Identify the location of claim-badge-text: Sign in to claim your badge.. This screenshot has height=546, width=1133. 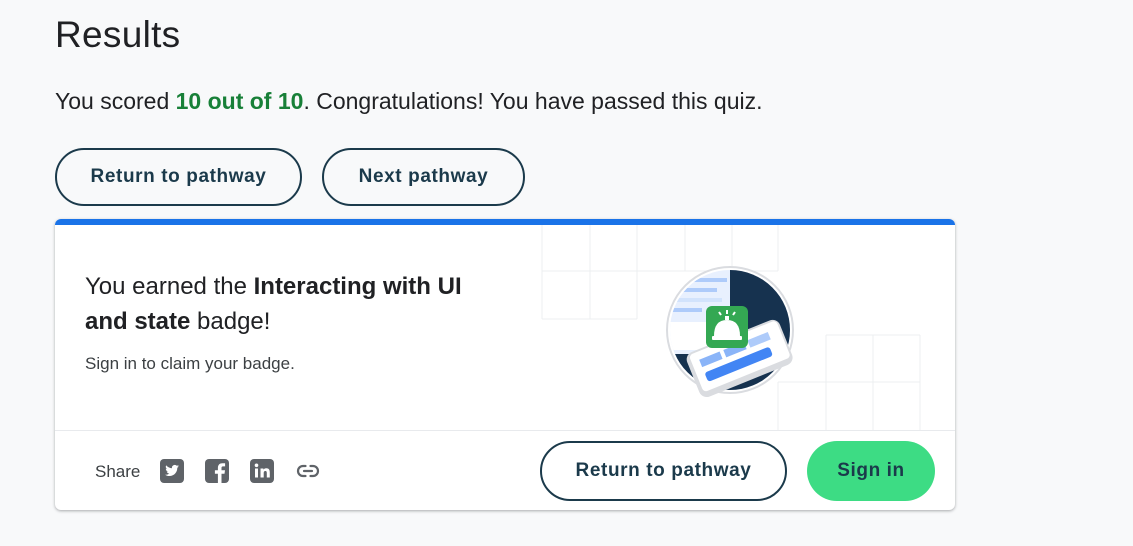
(190, 363).